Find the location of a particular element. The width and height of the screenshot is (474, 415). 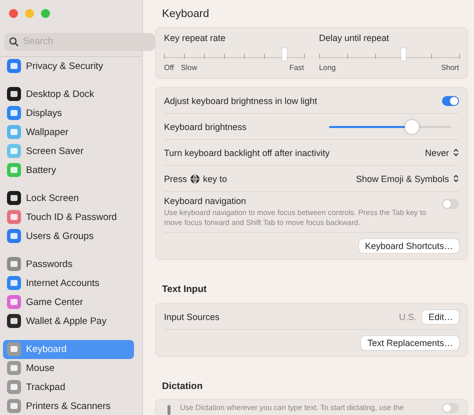

page-title: Keyboard is located at coordinates (186, 14).